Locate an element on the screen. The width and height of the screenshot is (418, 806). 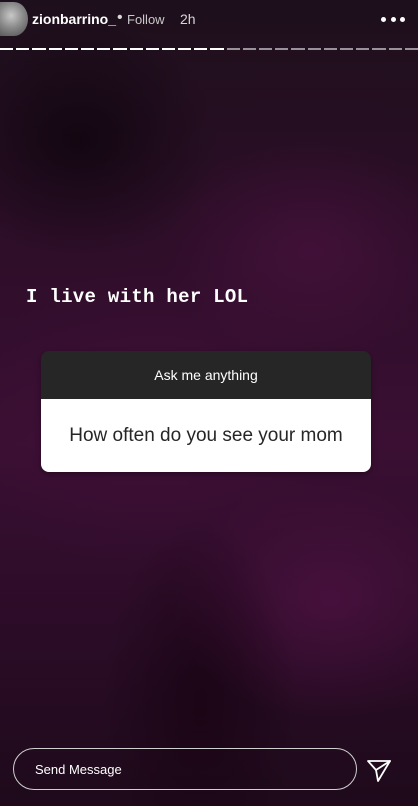
paper-plane-icon is located at coordinates (379, 770).